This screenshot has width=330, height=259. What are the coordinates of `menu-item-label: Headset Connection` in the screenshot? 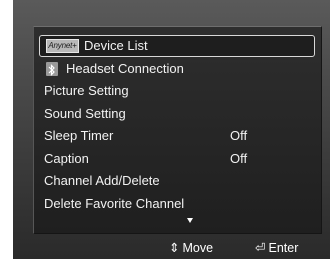 It's located at (125, 68).